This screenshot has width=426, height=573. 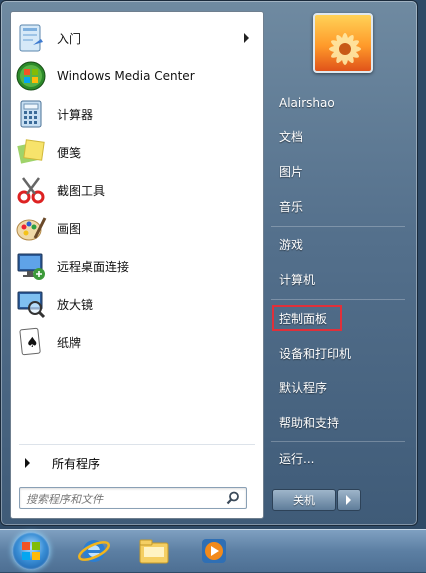 What do you see at coordinates (31, 304) in the screenshot?
I see `magnifier-icon` at bounding box center [31, 304].